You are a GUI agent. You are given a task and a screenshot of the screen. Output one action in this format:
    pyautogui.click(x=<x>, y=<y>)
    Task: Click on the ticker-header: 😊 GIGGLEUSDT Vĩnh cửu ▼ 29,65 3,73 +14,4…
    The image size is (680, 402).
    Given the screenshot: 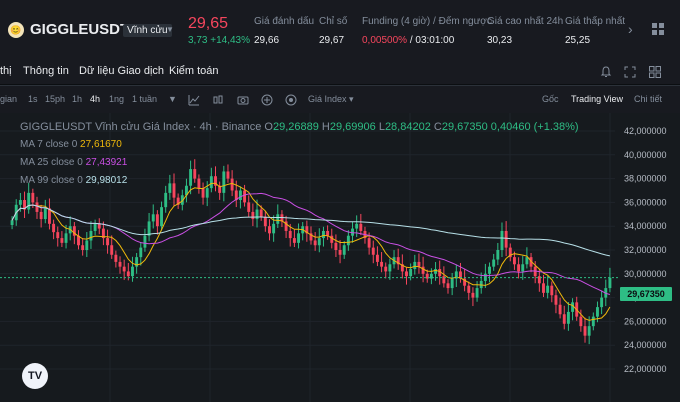 What is the action you would take?
    pyautogui.click(x=340, y=30)
    